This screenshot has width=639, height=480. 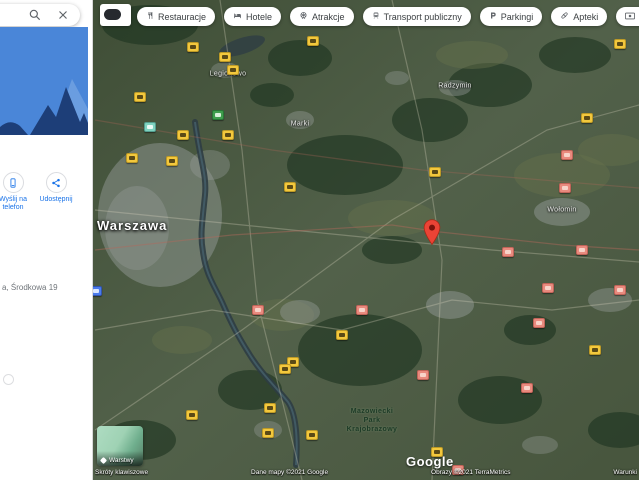 I want to click on send-to-phone-icon, so click(x=13, y=182).